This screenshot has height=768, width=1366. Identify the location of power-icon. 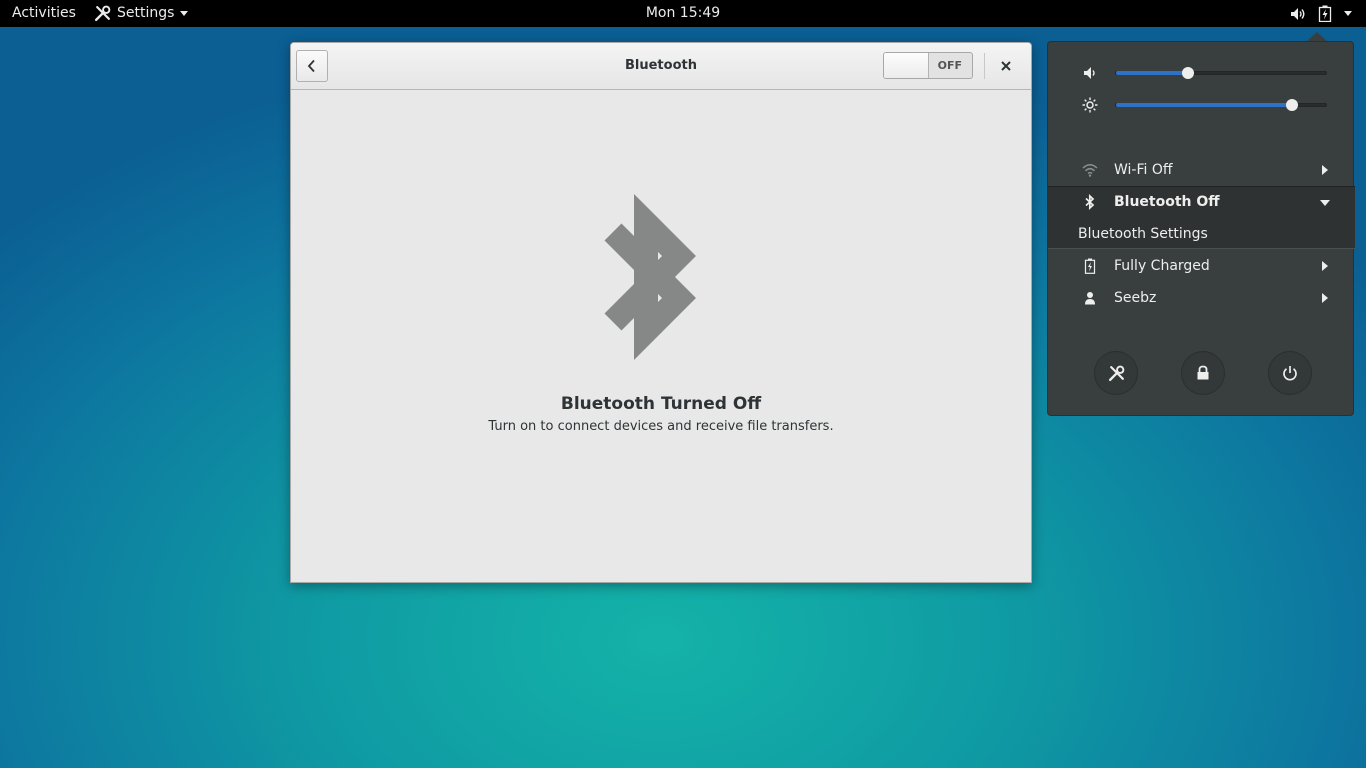
(1290, 373).